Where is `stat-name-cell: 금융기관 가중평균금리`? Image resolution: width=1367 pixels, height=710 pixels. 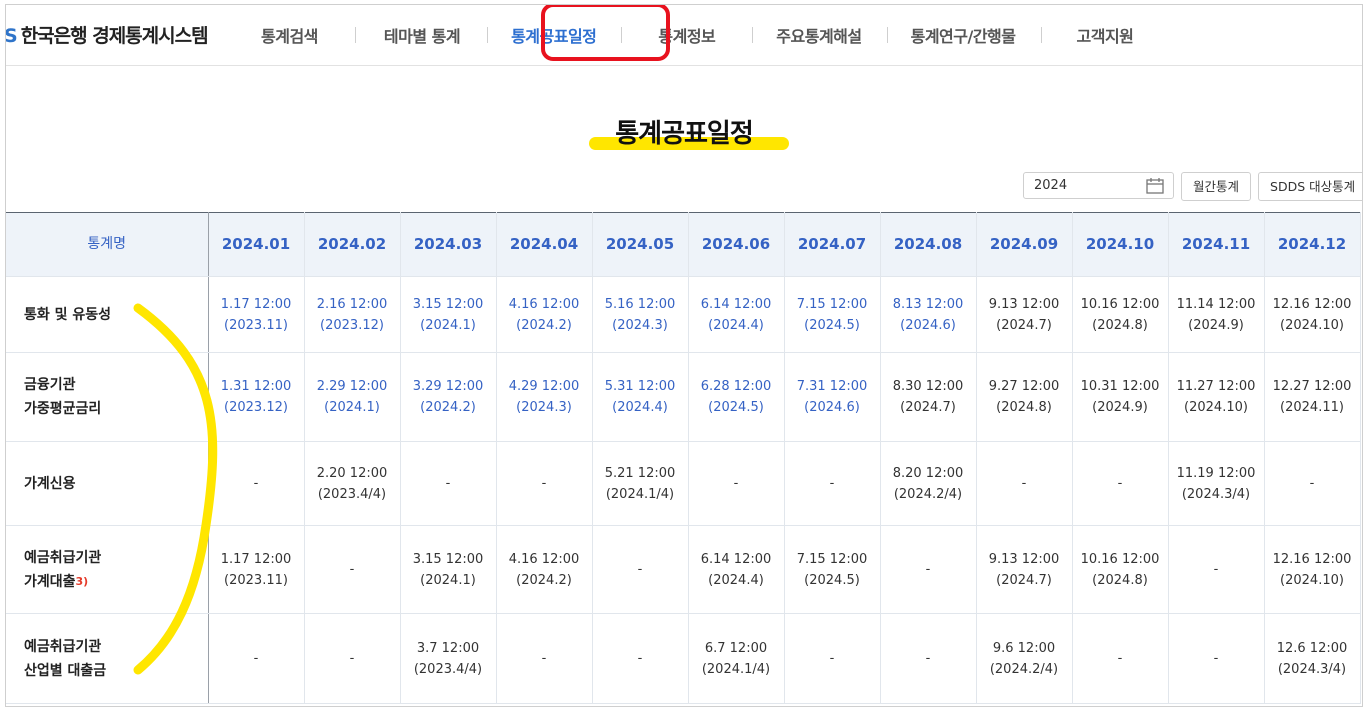 stat-name-cell: 금융기관 가중평균금리 is located at coordinates (107, 397).